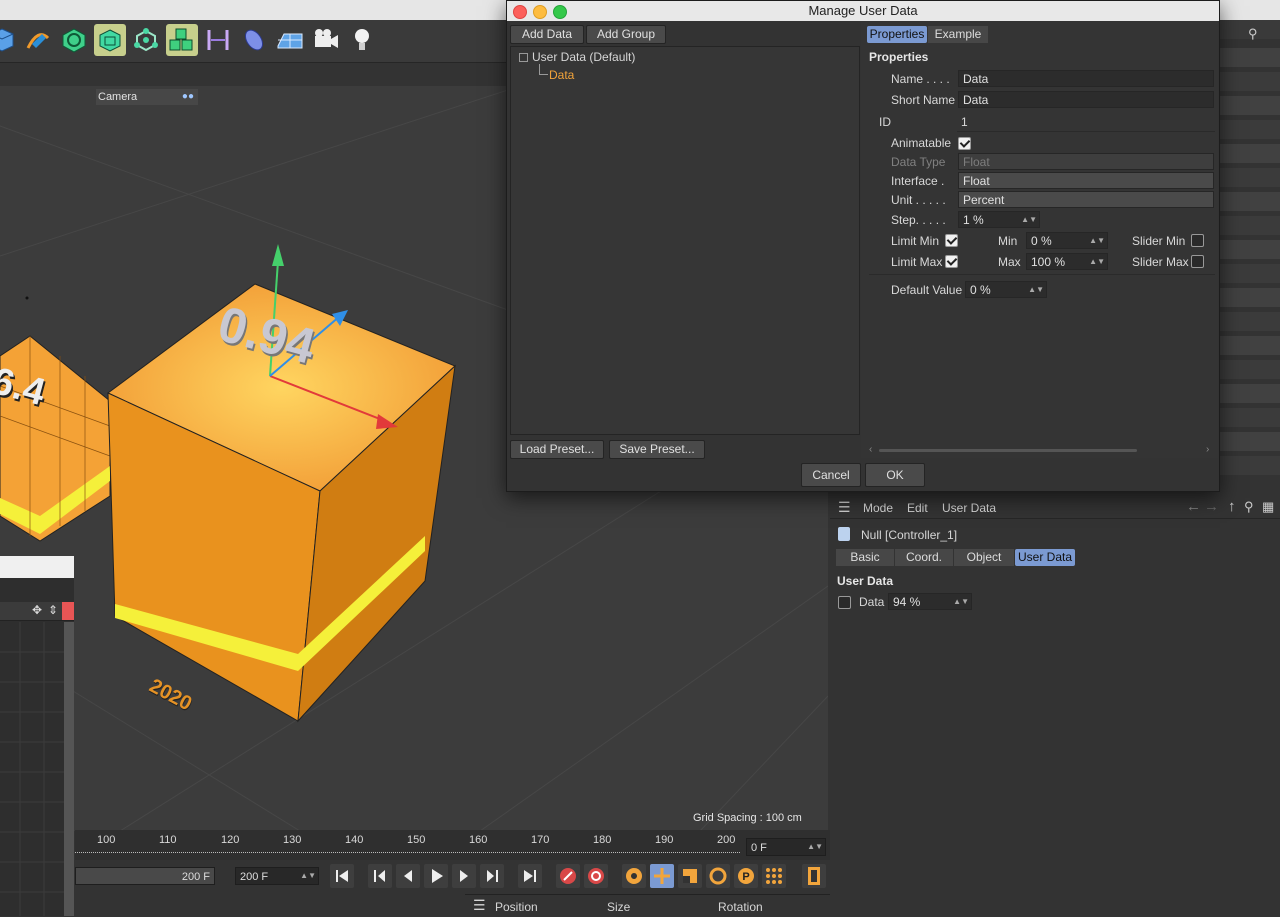 The height and width of the screenshot is (917, 1280). Describe the element at coordinates (380, 876) in the screenshot. I see `prev-key-icon` at that location.